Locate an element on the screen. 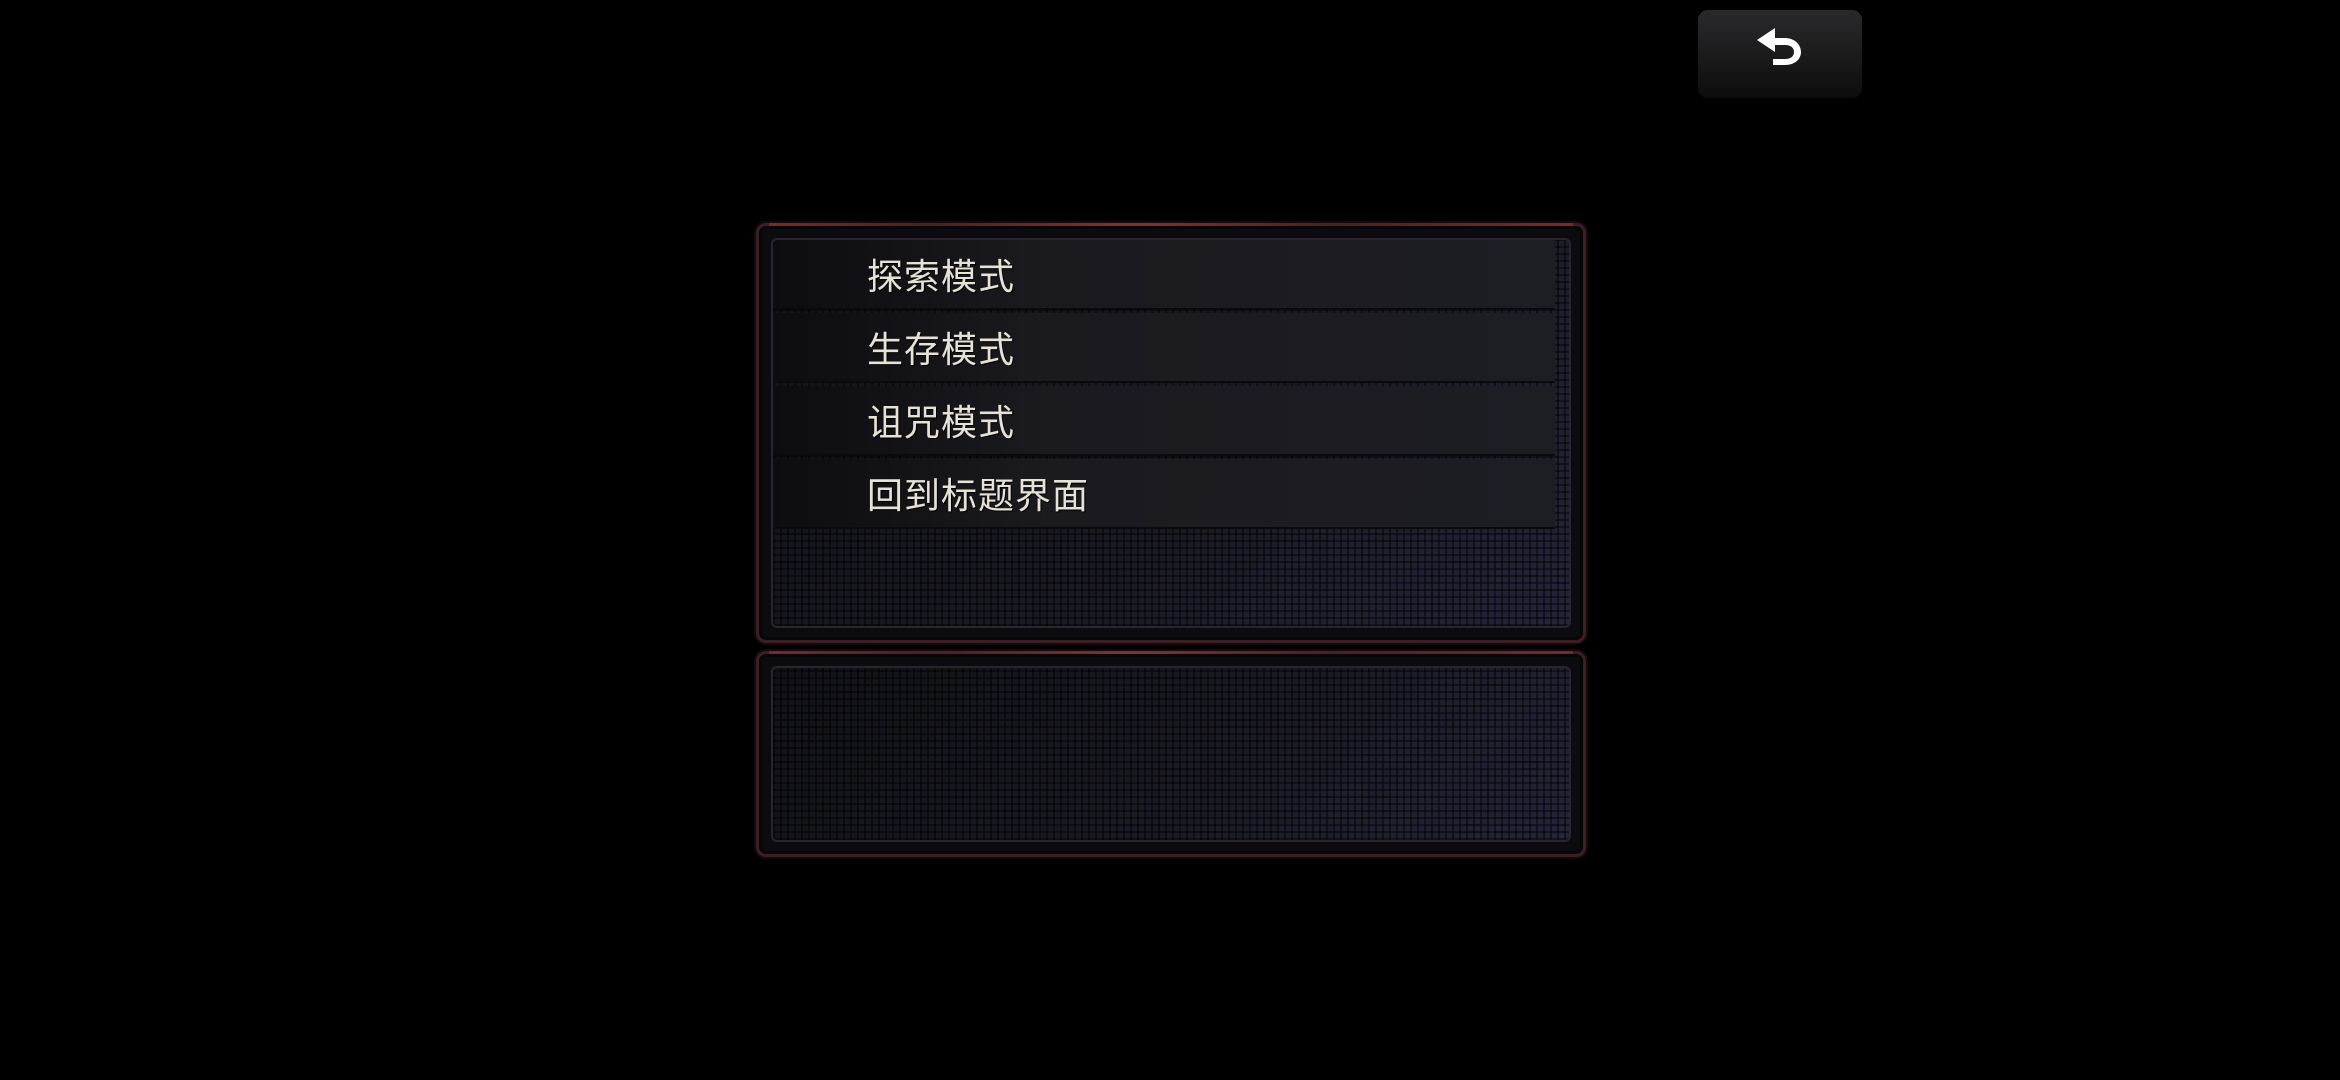 This screenshot has height=1080, width=2340. back-button is located at coordinates (1780, 54).